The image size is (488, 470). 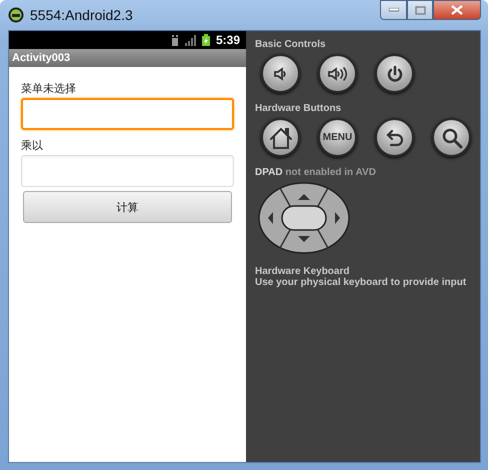 What do you see at coordinates (228, 40) in the screenshot?
I see `clock: 5:39` at bounding box center [228, 40].